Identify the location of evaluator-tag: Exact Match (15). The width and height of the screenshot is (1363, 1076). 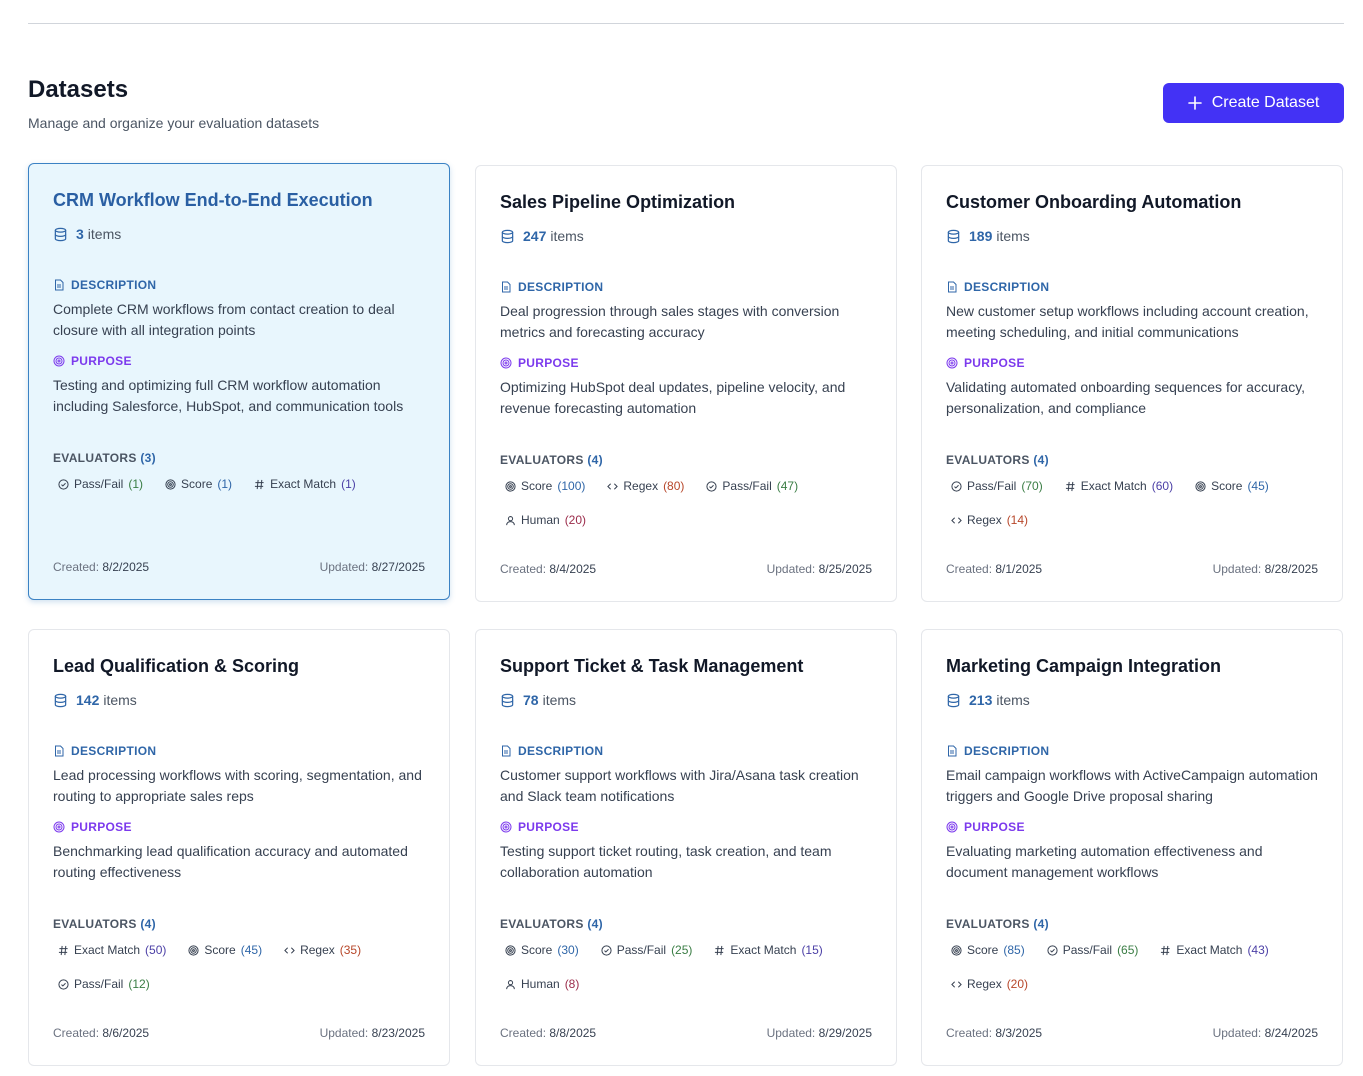
(768, 950).